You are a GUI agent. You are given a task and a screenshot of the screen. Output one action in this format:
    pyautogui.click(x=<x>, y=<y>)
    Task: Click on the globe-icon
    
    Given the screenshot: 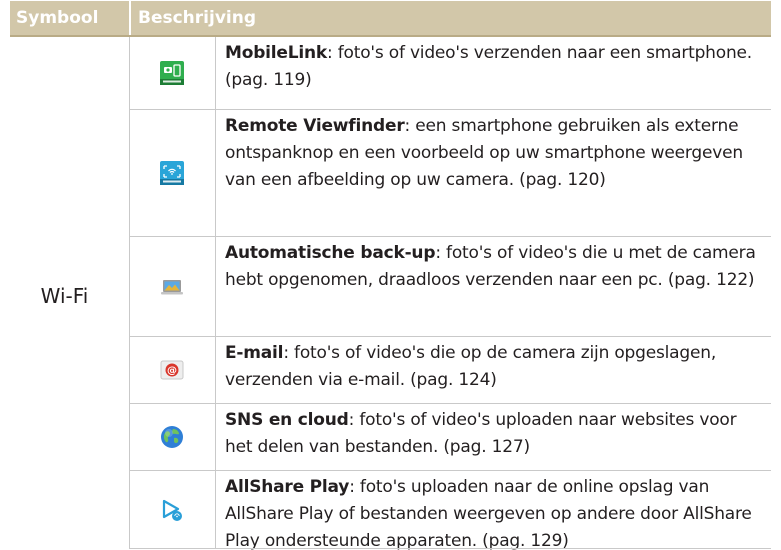 What is the action you would take?
    pyautogui.click(x=172, y=437)
    